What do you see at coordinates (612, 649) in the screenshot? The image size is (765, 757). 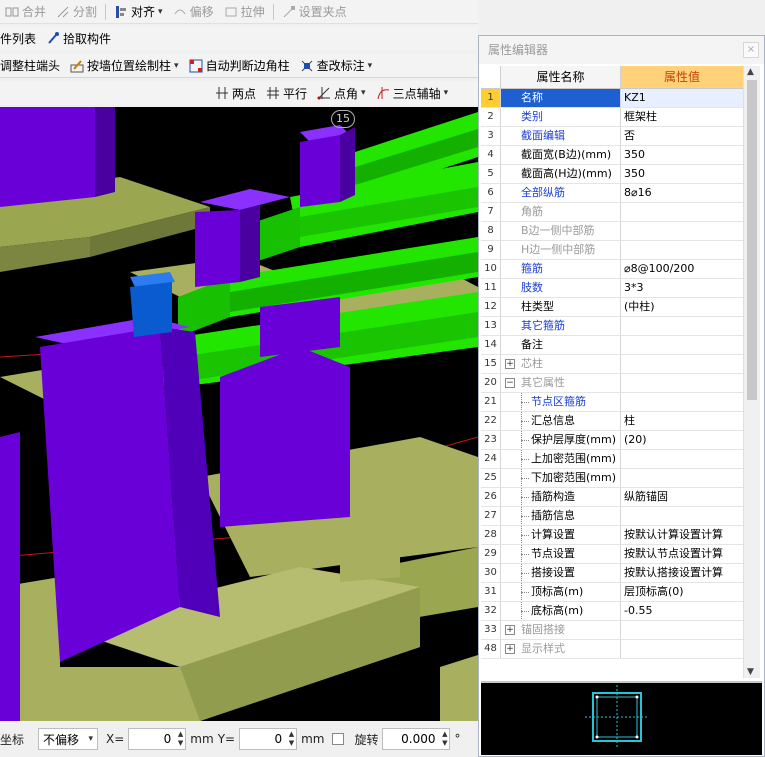 I see `property-row: 48 + 显示样式` at bounding box center [612, 649].